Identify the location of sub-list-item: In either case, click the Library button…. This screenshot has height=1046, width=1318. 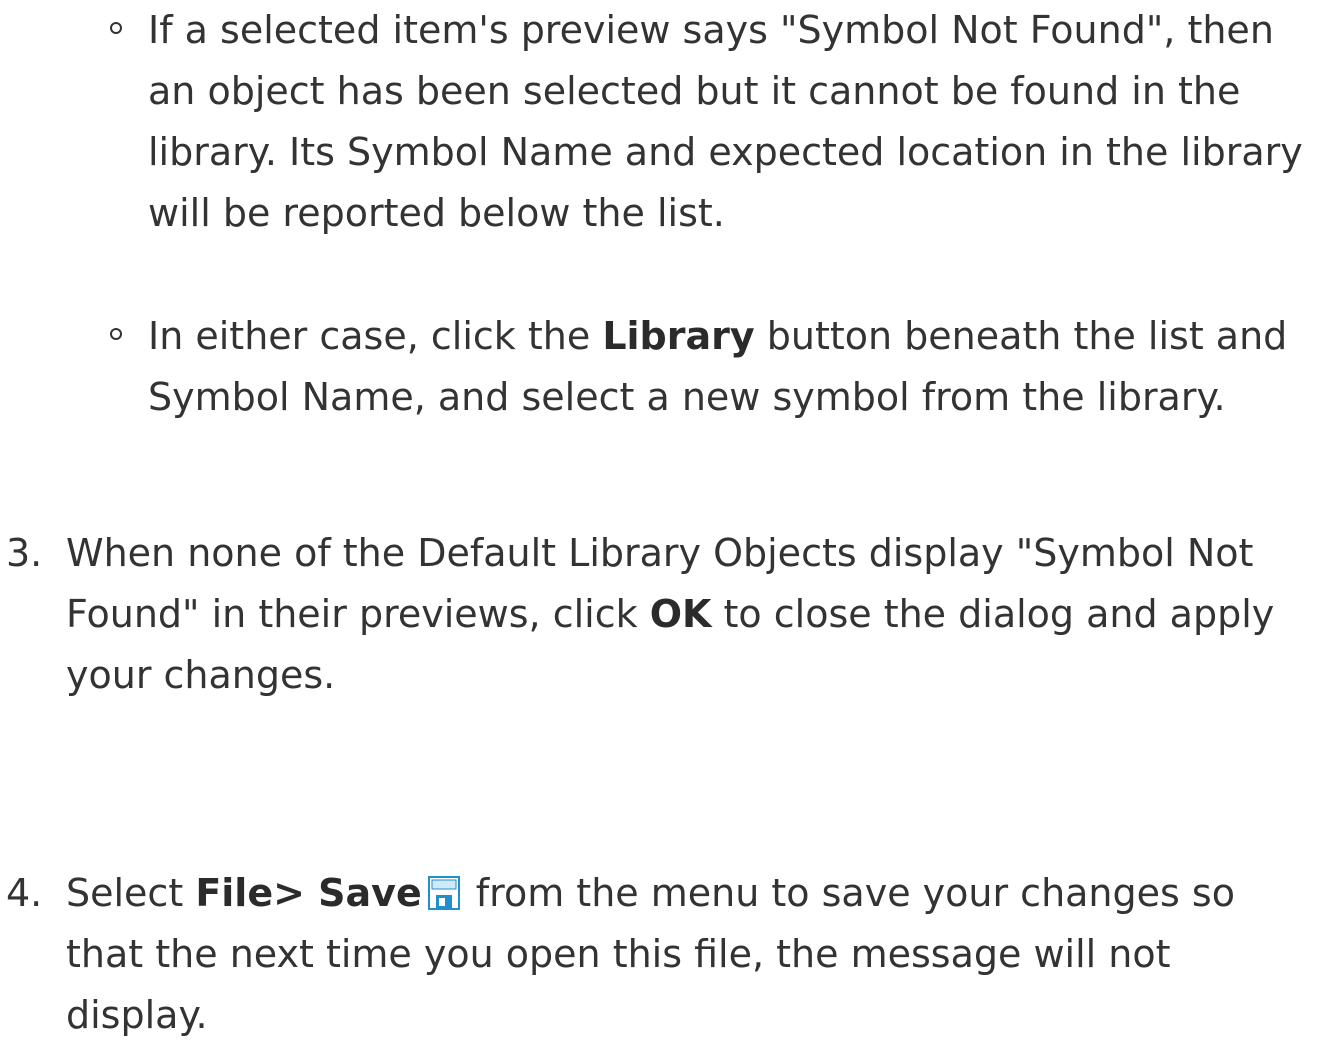
(709, 367).